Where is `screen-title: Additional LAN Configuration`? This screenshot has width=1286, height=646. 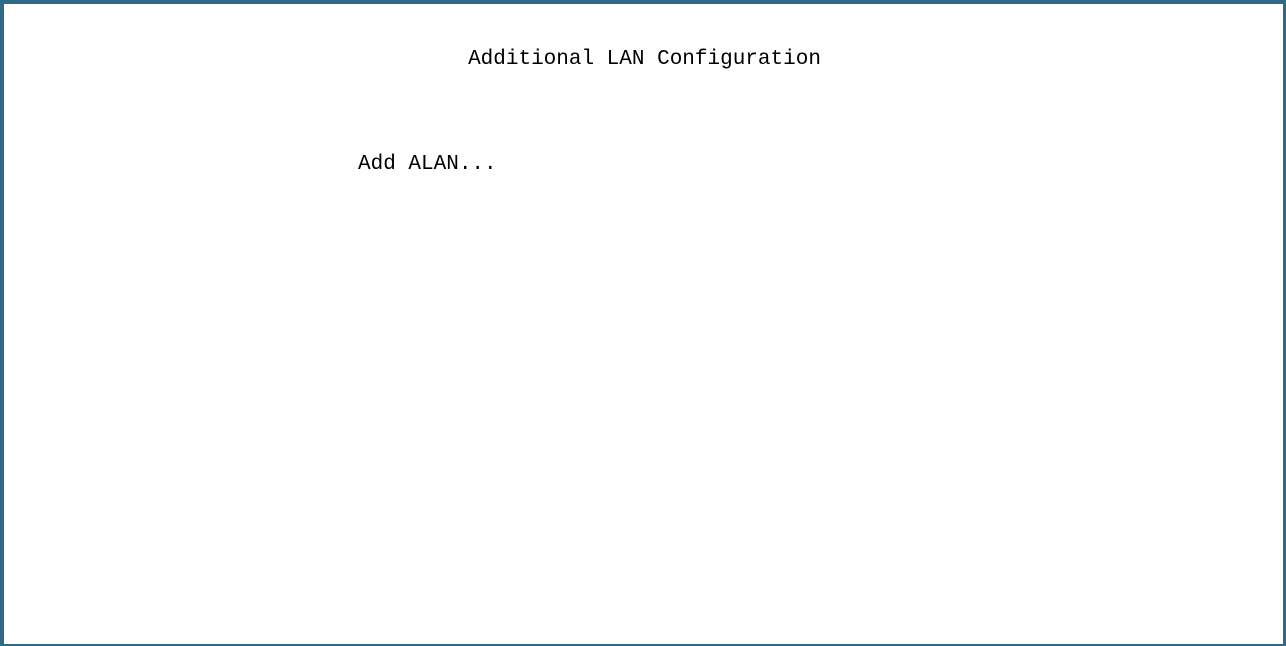 screen-title: Additional LAN Configuration is located at coordinates (644, 59).